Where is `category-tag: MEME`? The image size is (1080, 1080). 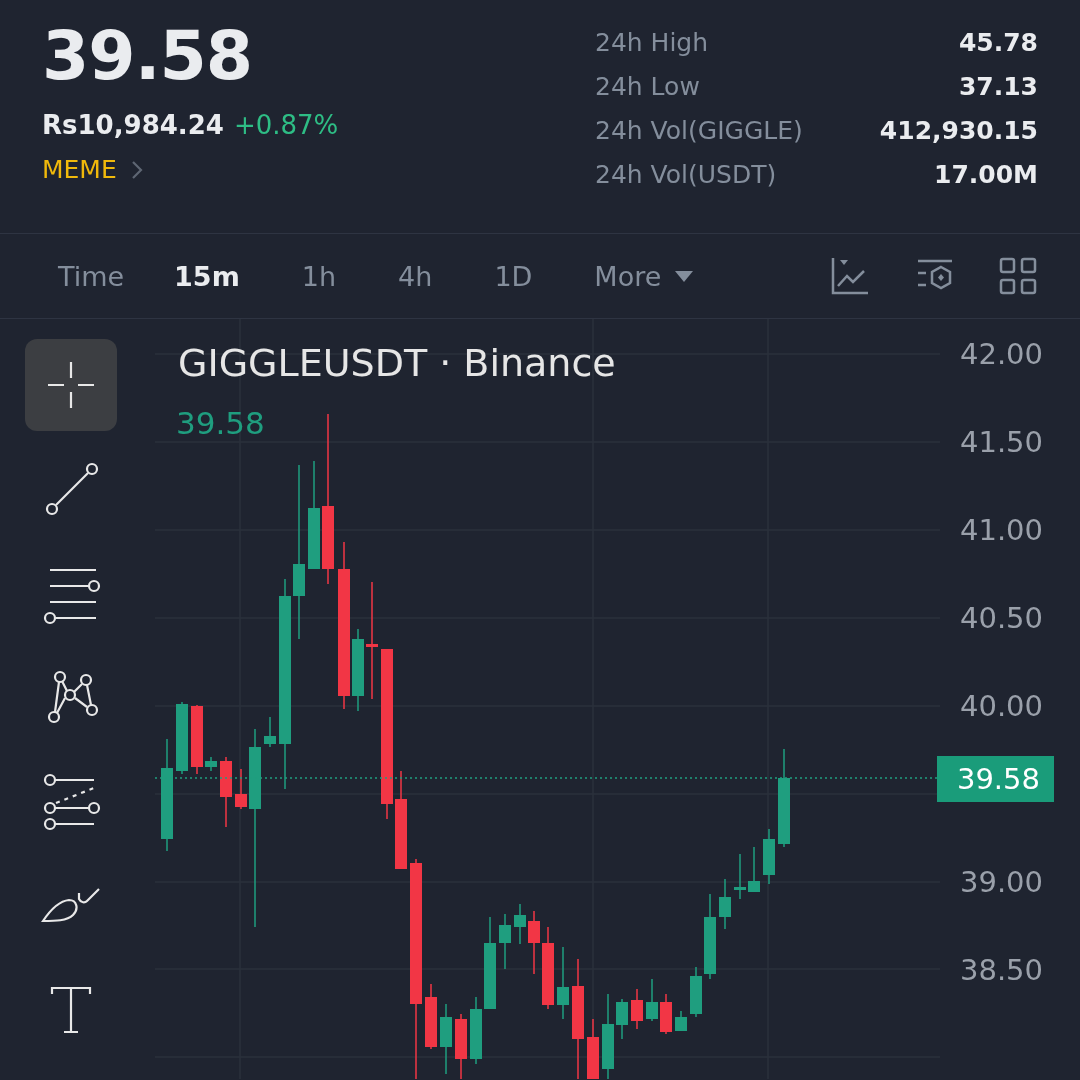
category-tag: MEME is located at coordinates (79, 170).